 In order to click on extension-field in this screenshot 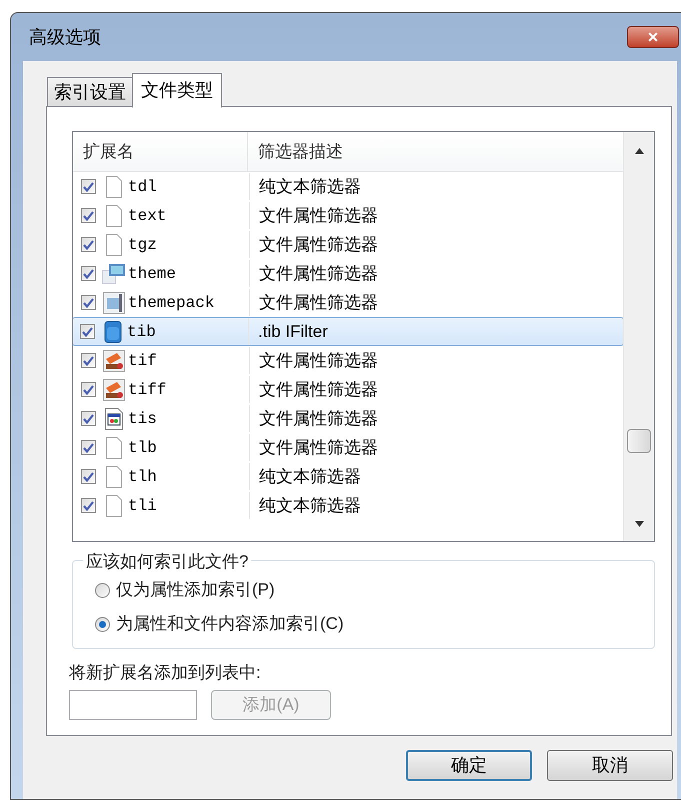, I will do `click(133, 705)`.